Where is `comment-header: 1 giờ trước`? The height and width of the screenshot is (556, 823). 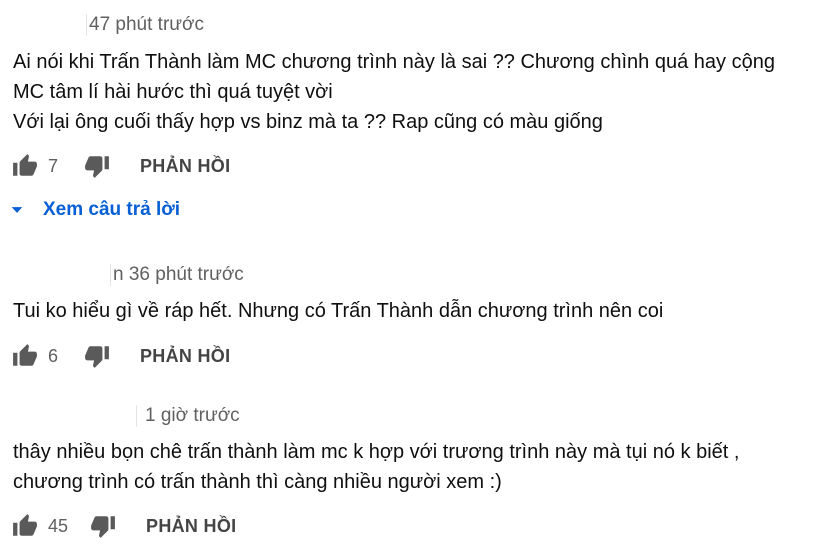
comment-header: 1 giờ trước is located at coordinates (120, 416).